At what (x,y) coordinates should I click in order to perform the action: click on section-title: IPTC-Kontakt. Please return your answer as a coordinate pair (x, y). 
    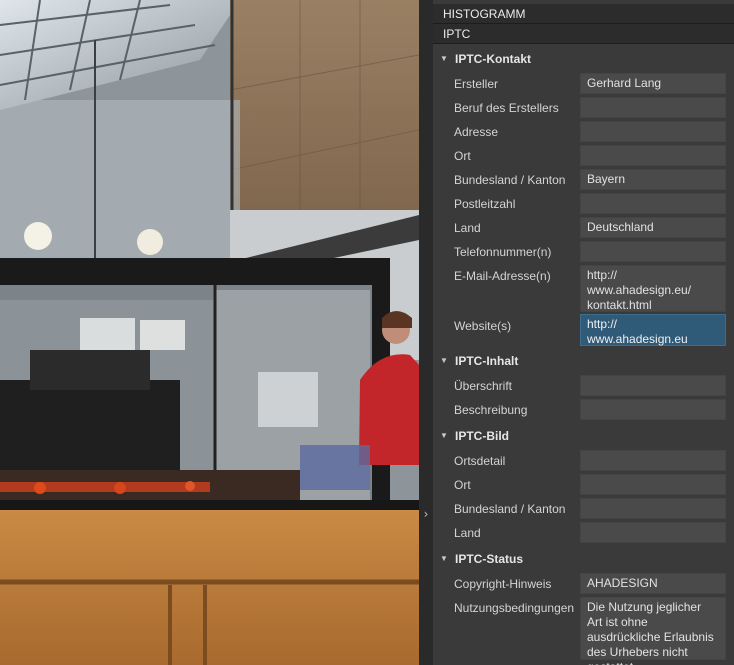
    Looking at the image, I should click on (493, 59).